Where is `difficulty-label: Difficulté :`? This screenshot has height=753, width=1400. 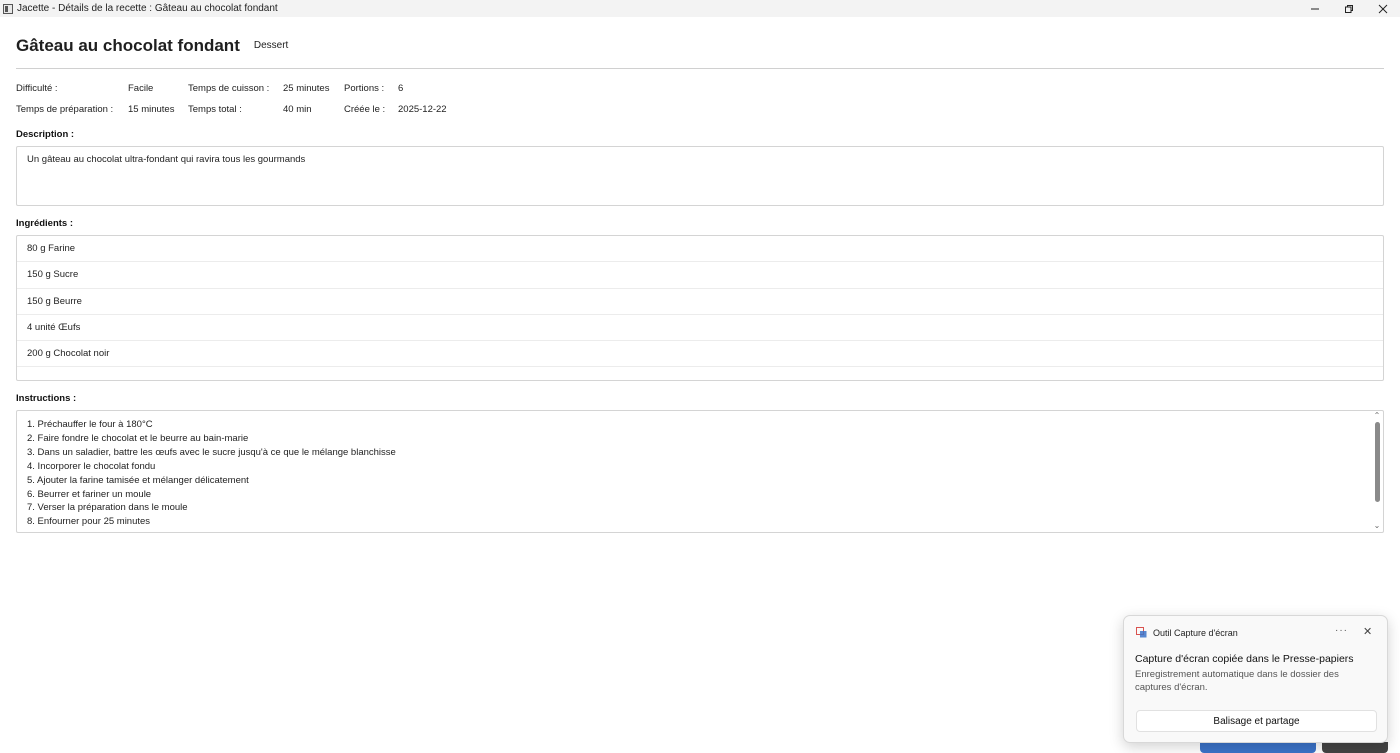 difficulty-label: Difficulté : is located at coordinates (37, 88).